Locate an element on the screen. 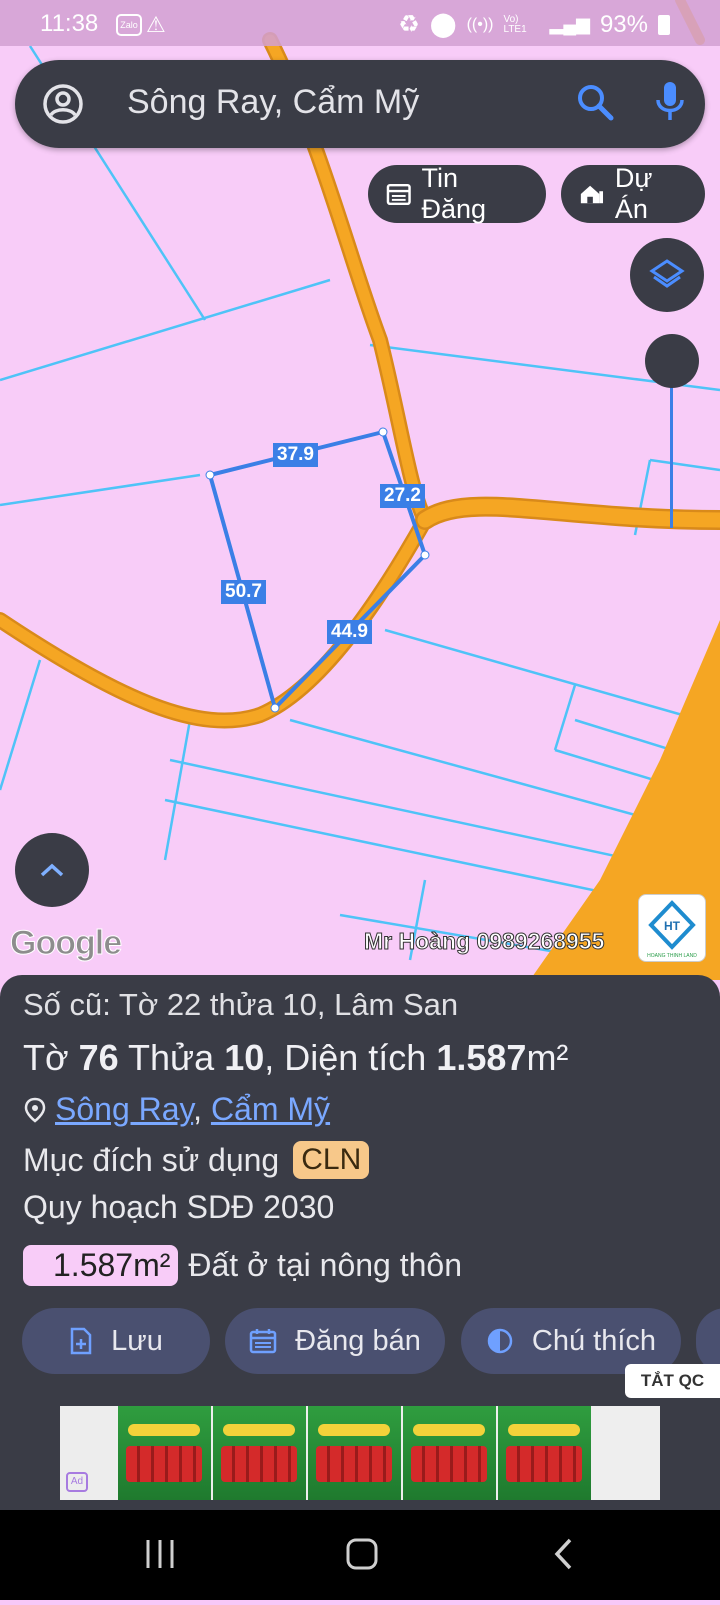 Image resolution: width=720 pixels, height=1605 pixels. svg-text: HT is located at coordinates (672, 926).